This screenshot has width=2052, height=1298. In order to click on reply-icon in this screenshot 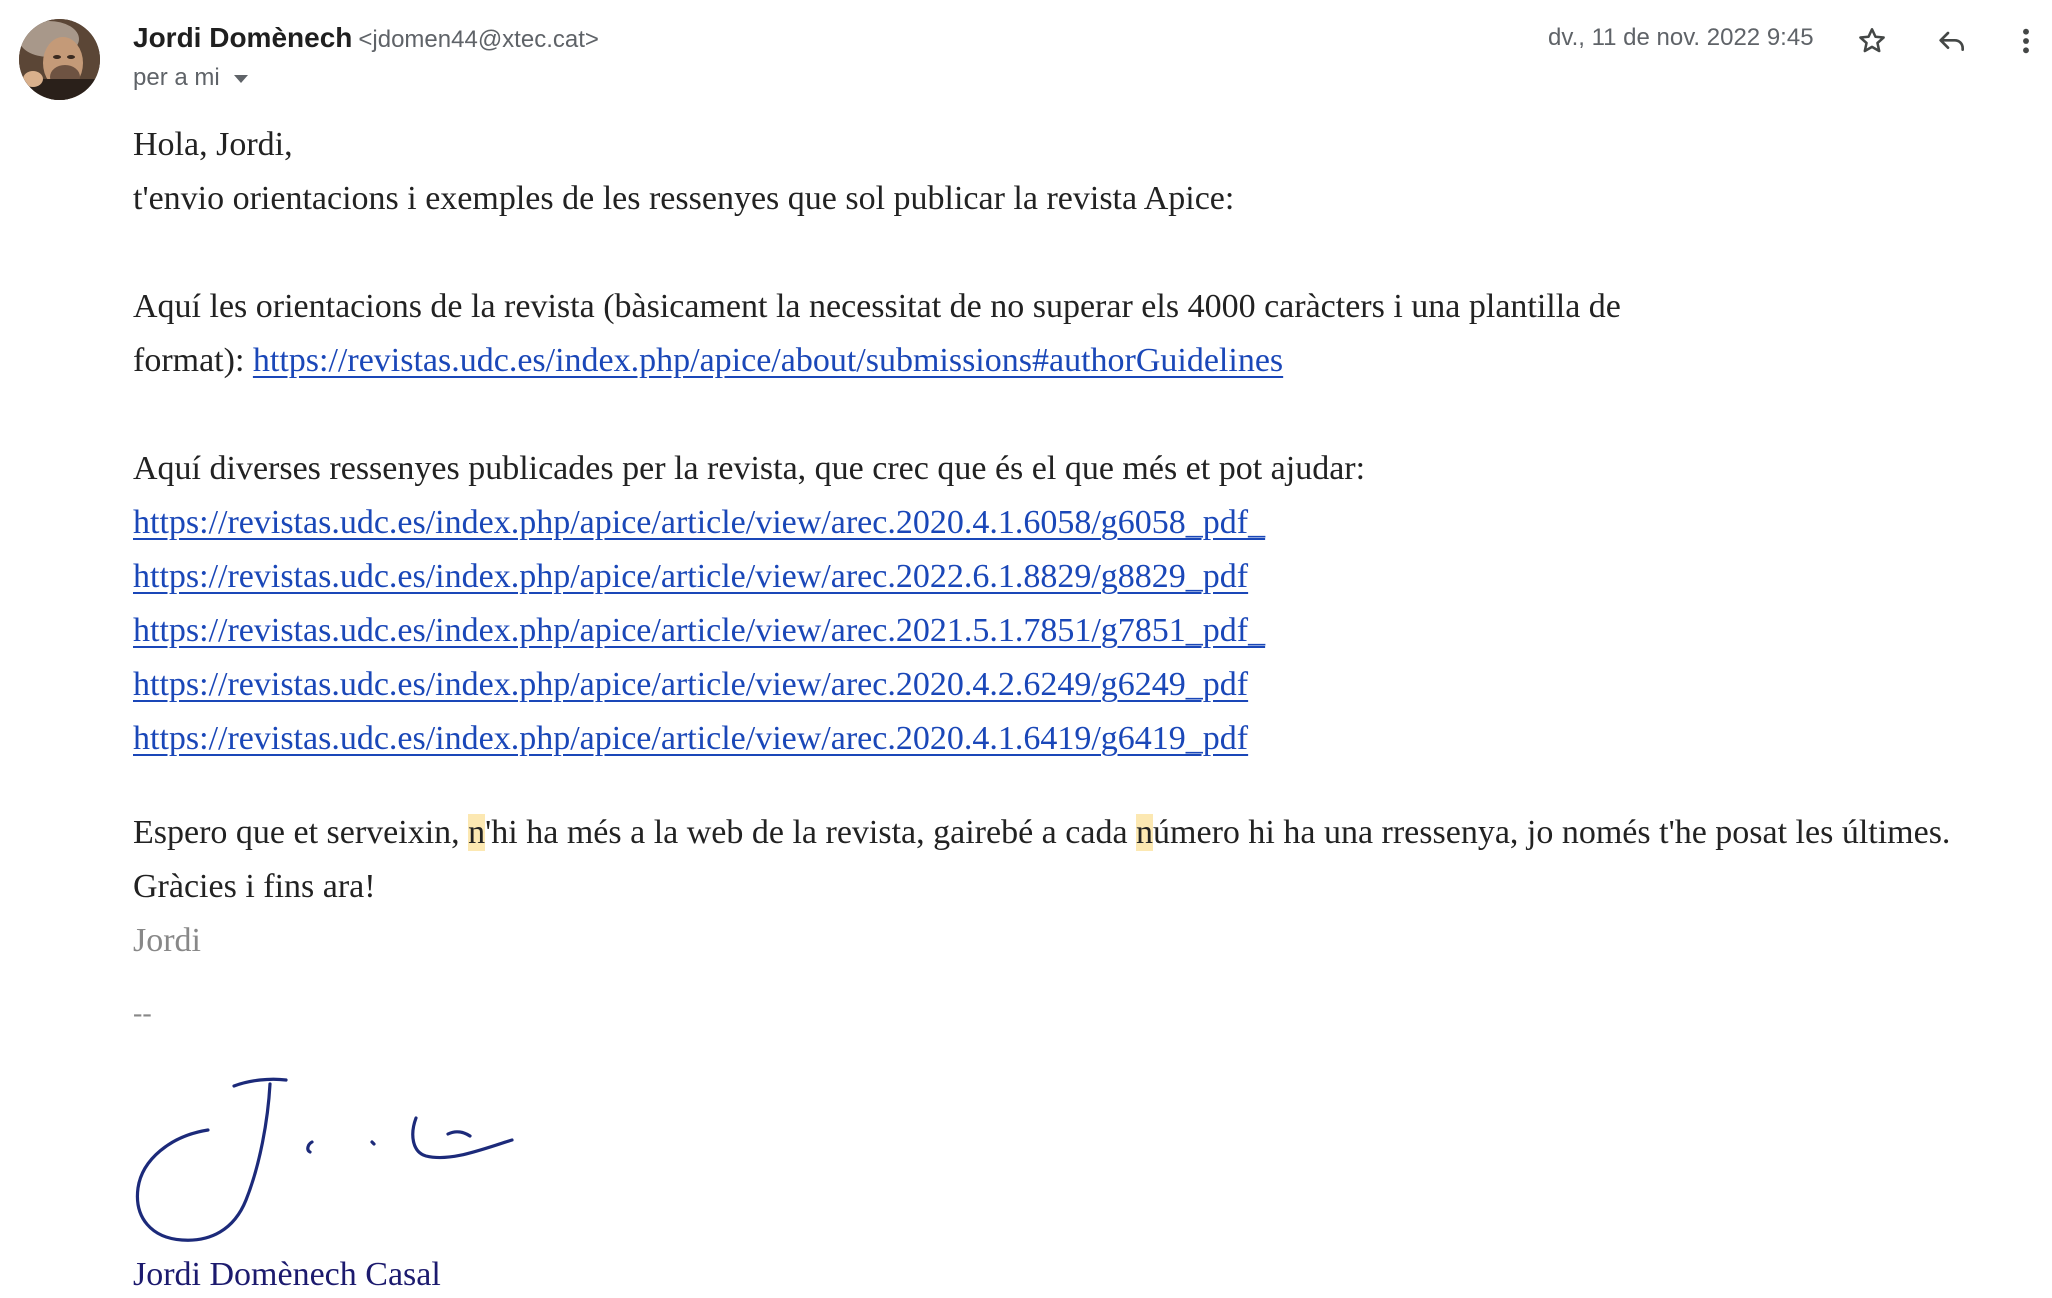, I will do `click(1951, 41)`.